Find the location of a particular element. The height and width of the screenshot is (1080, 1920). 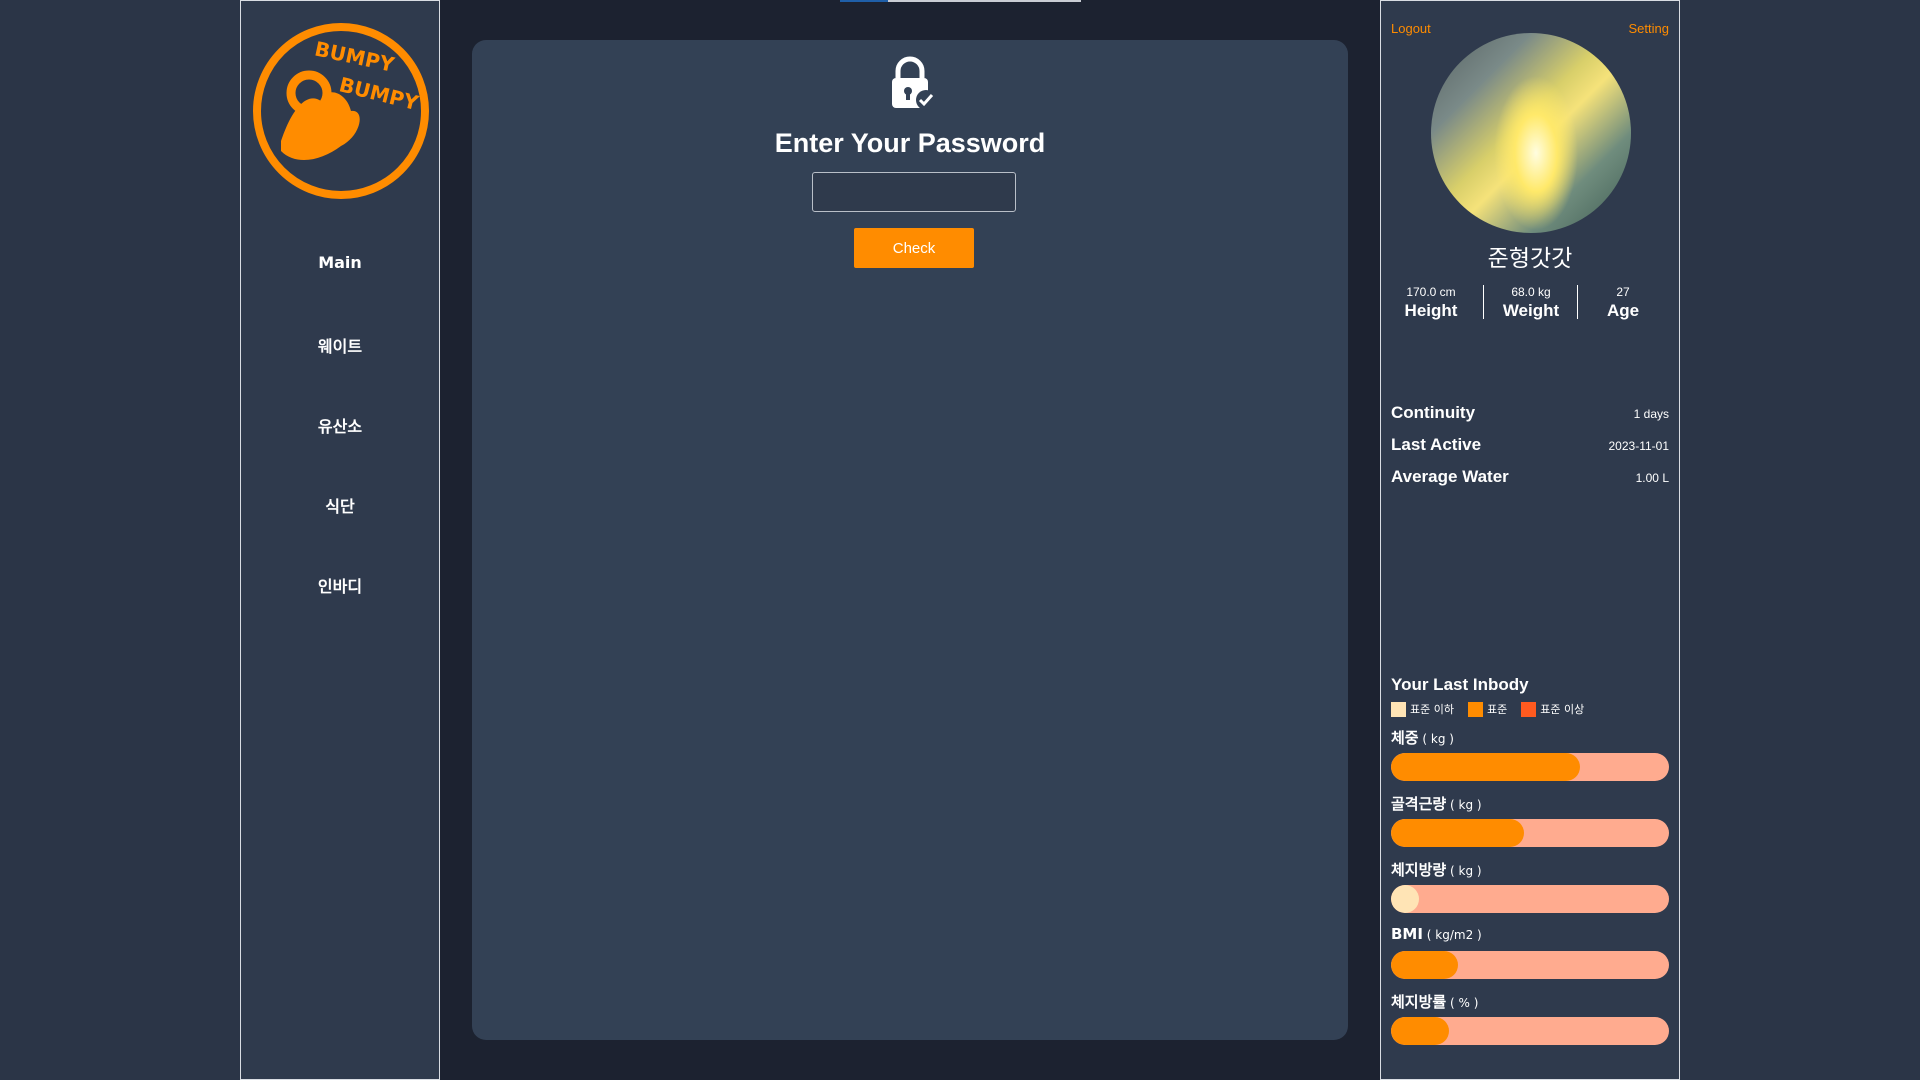

info-continuity-label: Continuity is located at coordinates (1433, 412).